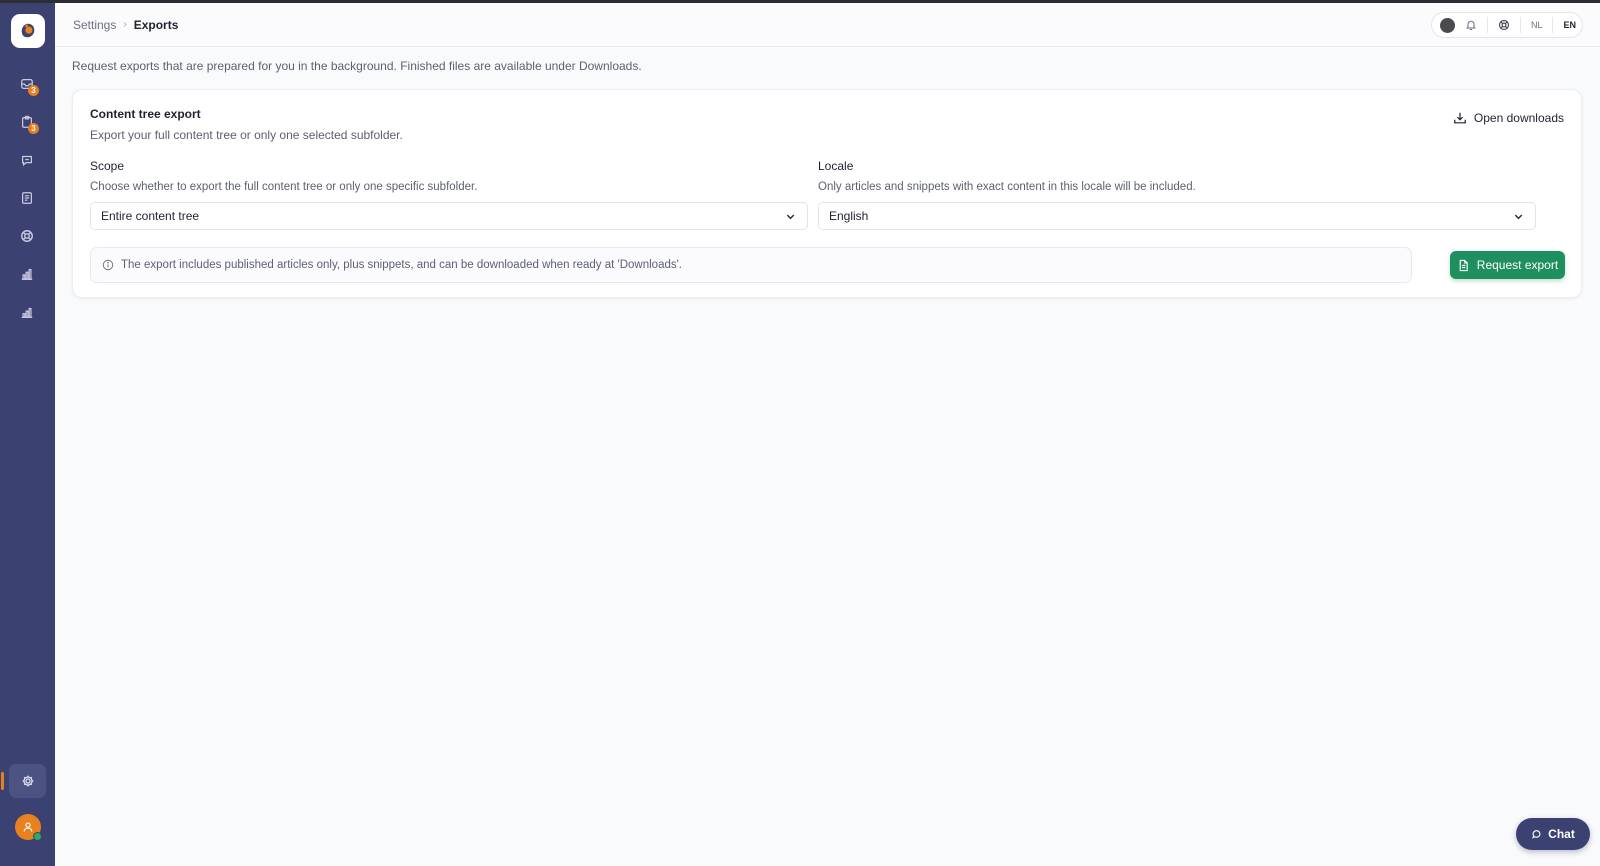 This screenshot has height=866, width=1600. I want to click on sidebar-item-articles, so click(27, 198).